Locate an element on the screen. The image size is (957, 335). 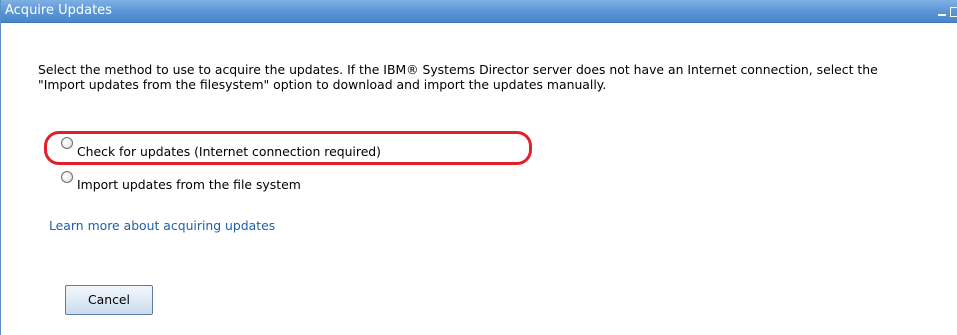
title-bar: Acquire Updates is located at coordinates (479, 11).